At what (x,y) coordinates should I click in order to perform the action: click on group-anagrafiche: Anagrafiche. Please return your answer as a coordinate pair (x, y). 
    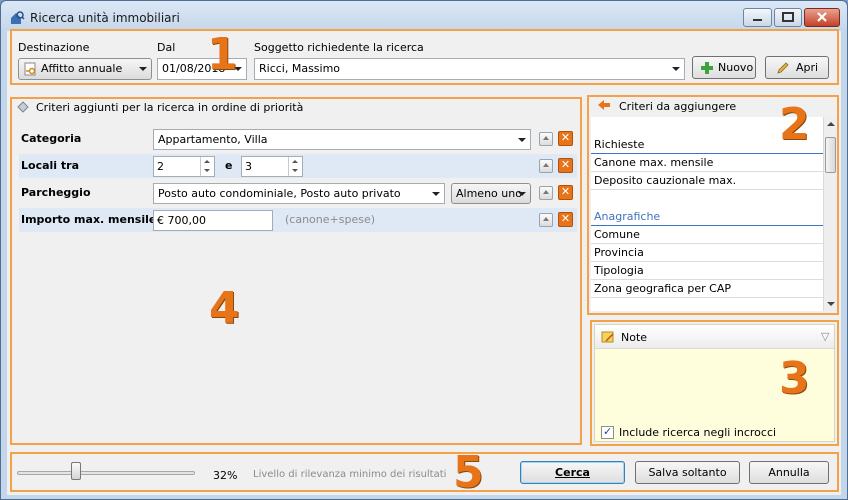
    Looking at the image, I should click on (707, 217).